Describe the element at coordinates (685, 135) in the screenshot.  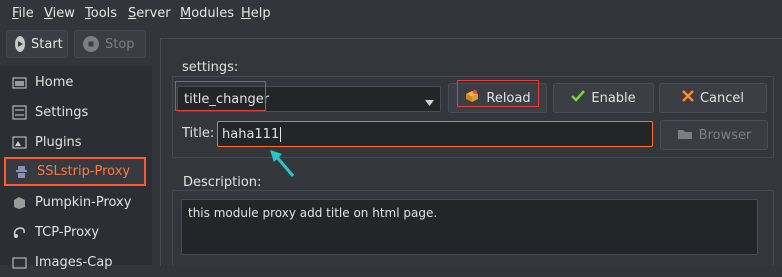
I see `folder-icon` at that location.